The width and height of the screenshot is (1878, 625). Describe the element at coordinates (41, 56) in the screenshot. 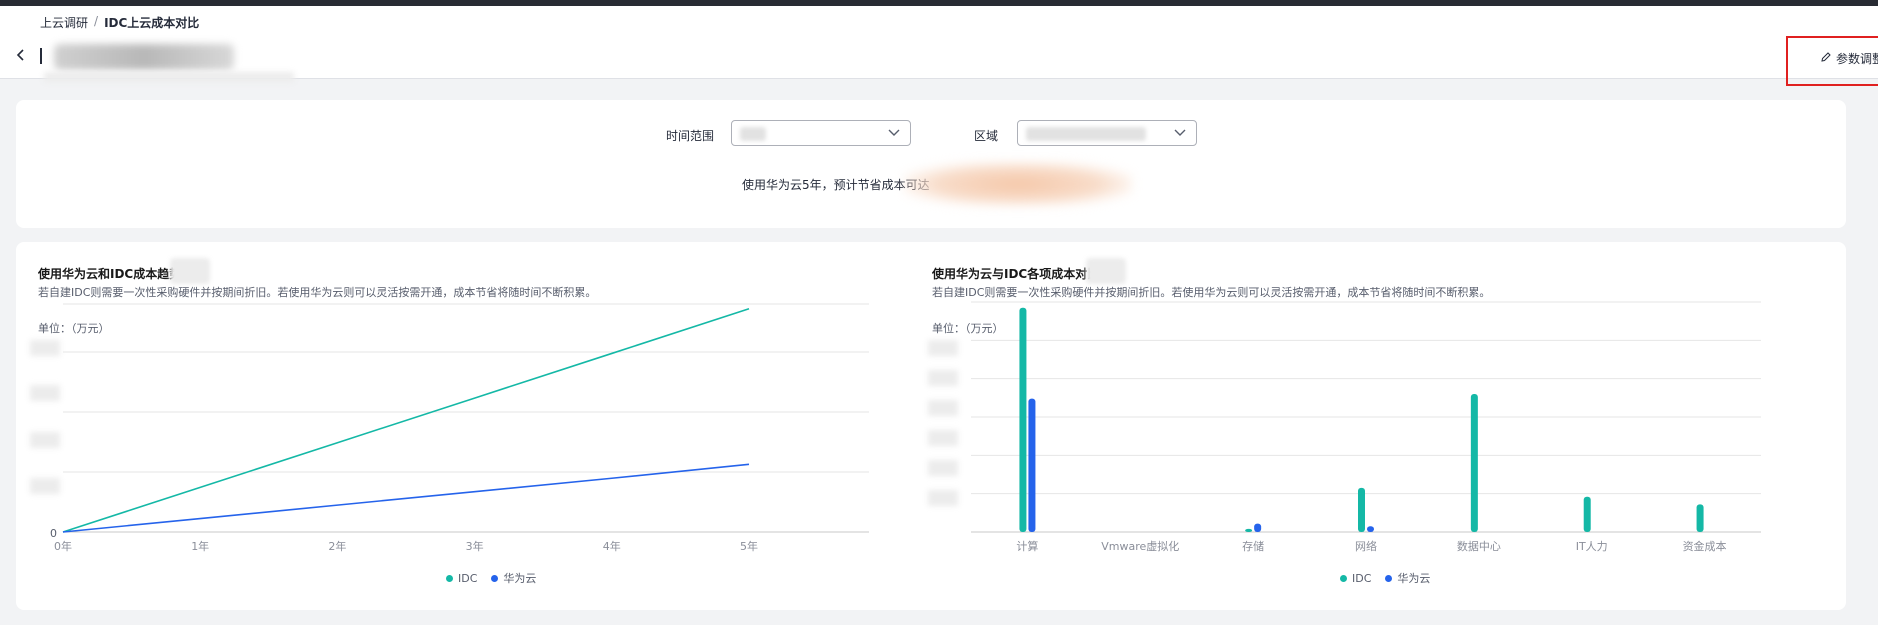

I see `page-title-marker` at that location.